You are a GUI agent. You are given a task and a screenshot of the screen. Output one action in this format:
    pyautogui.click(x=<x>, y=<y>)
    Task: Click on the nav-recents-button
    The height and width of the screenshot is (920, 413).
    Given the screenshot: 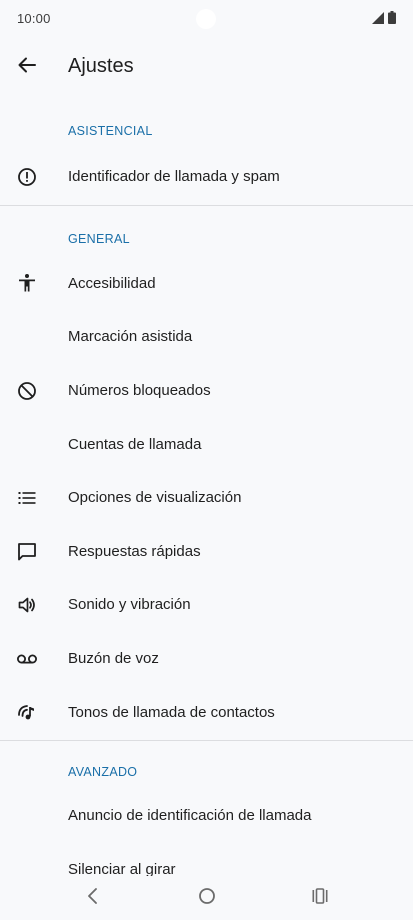 What is the action you would take?
    pyautogui.click(x=320, y=898)
    